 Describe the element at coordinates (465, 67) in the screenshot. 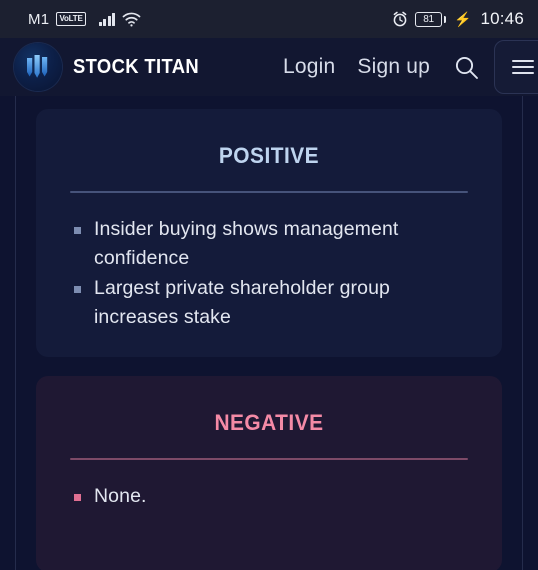

I see `search-icon` at that location.